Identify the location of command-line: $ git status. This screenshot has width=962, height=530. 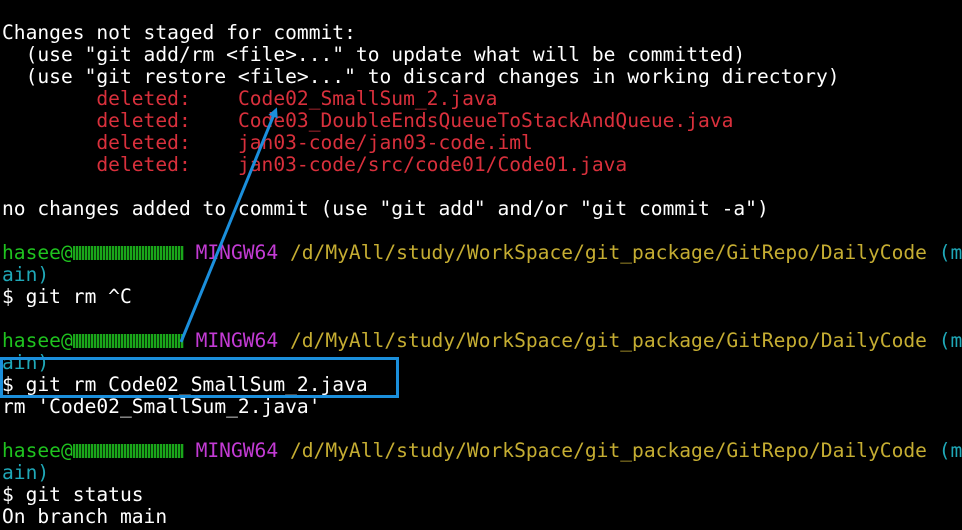
(73, 495).